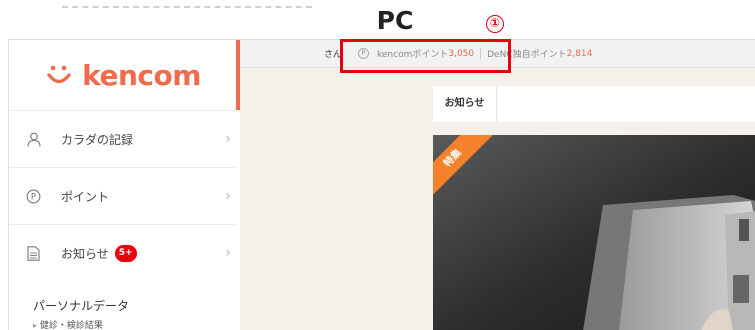 The image size is (755, 330). I want to click on section-title: パーソナルデータ, so click(81, 306).